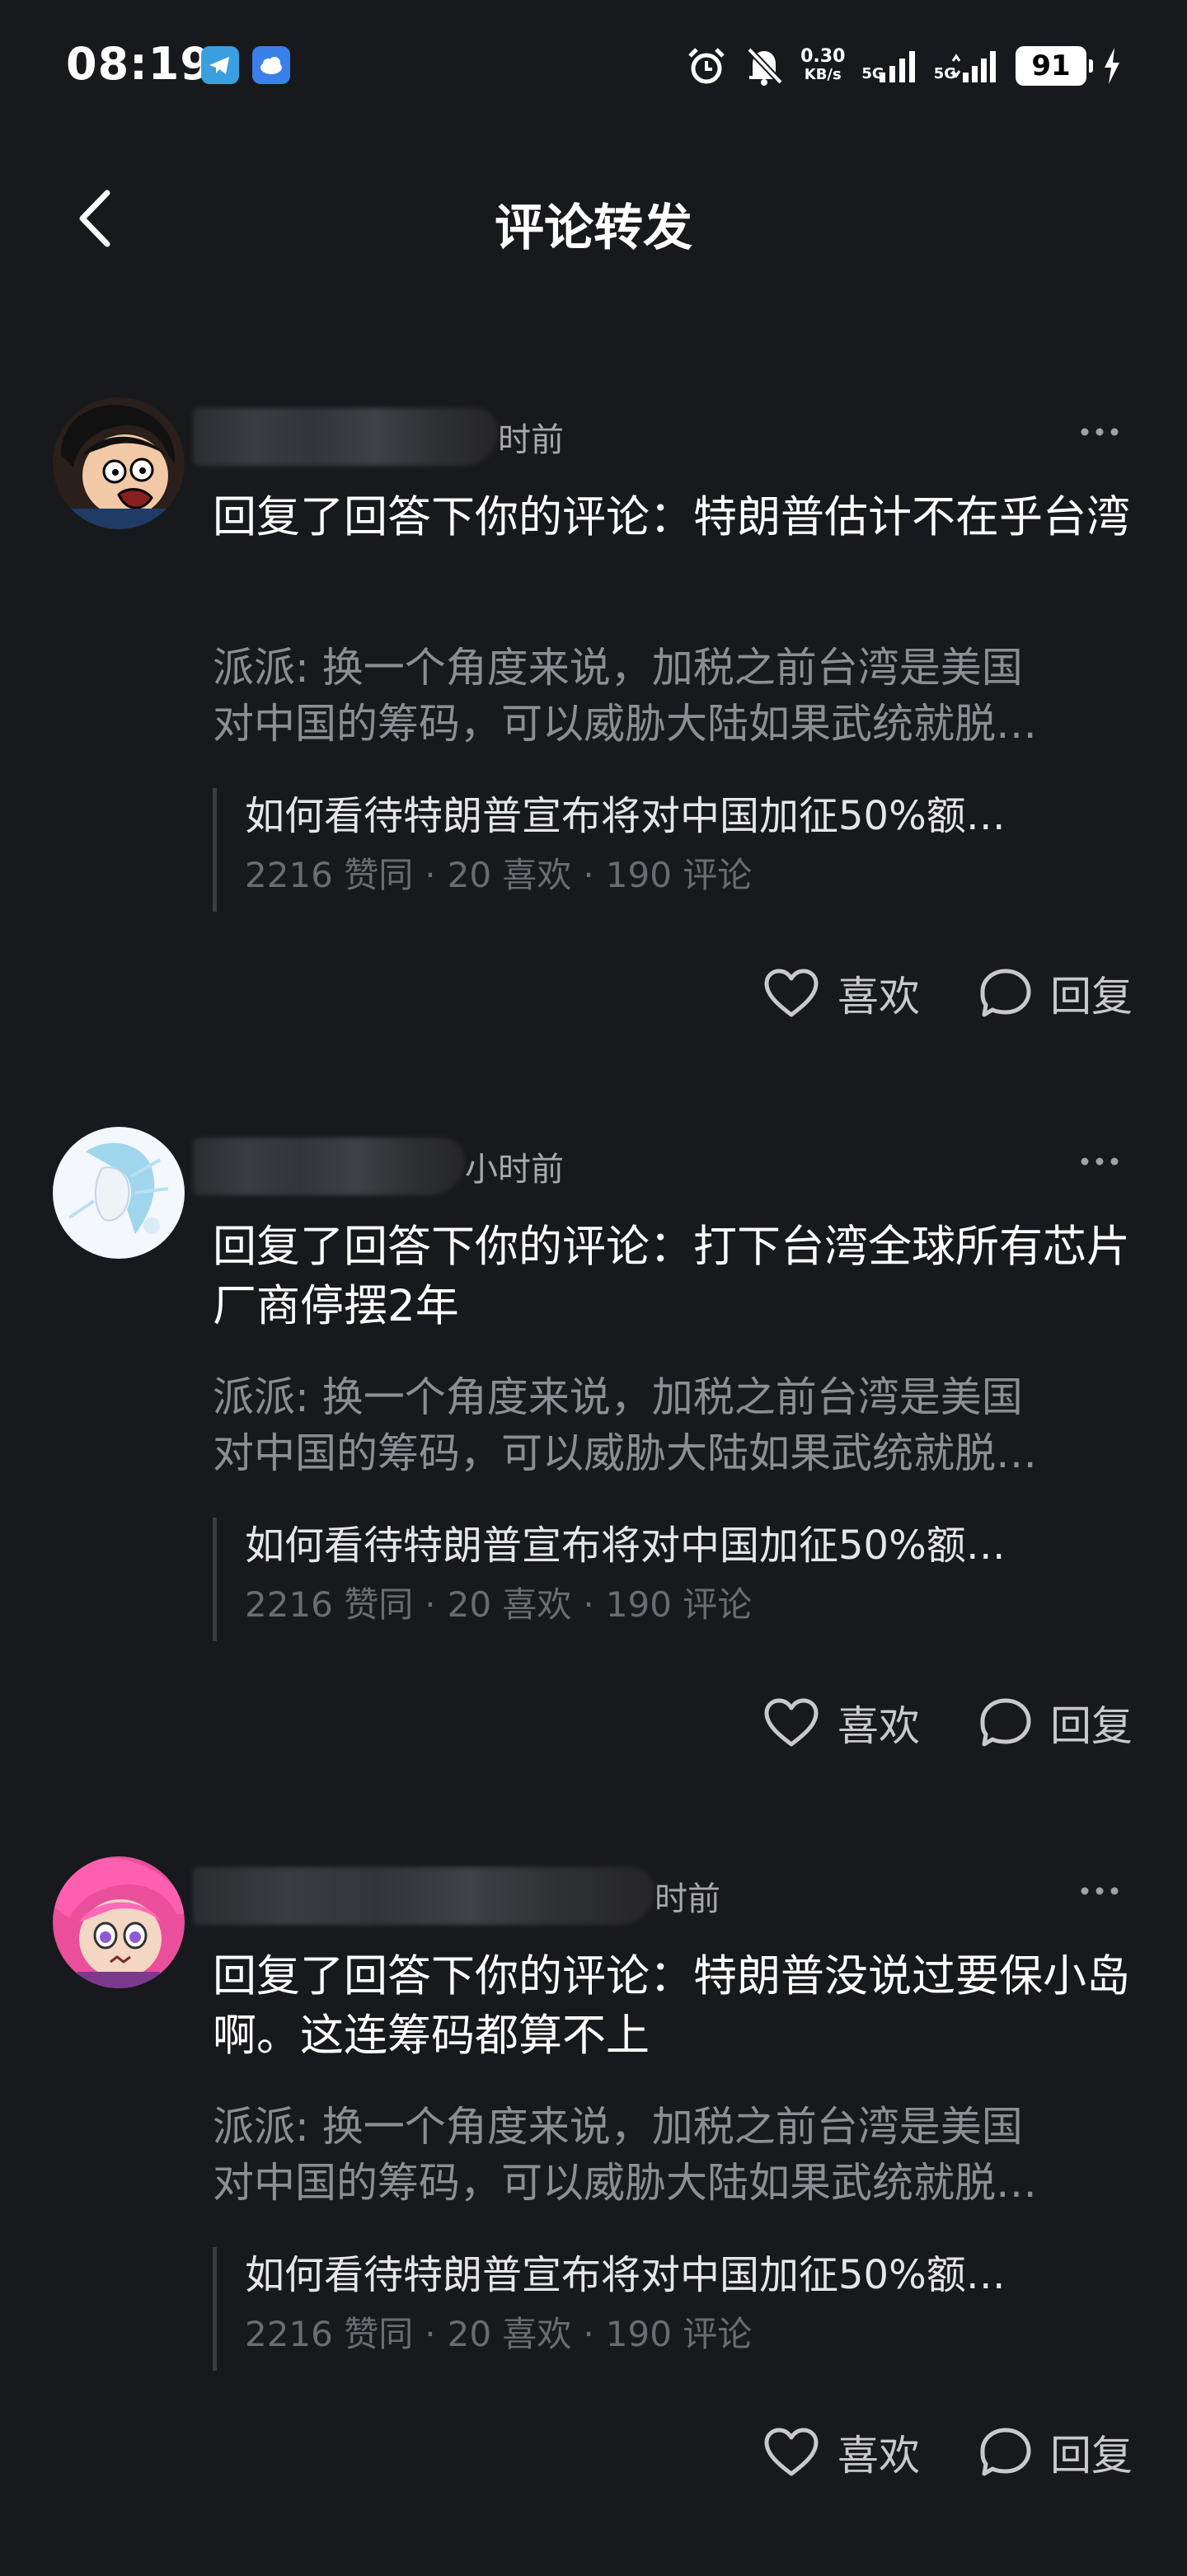 This screenshot has height=2576, width=1187. Describe the element at coordinates (706, 66) in the screenshot. I see `alarm-icon` at that location.